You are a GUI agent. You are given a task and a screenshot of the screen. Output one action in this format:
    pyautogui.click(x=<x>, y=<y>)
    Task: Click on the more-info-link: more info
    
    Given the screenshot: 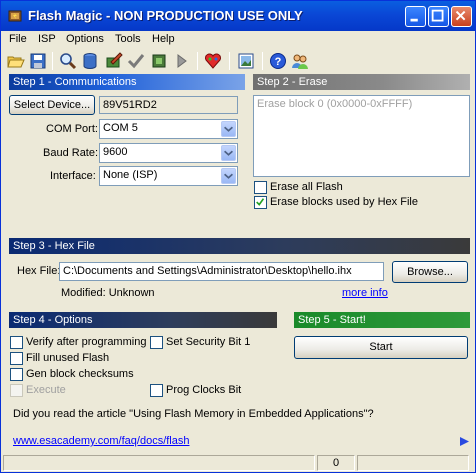 What is the action you would take?
    pyautogui.click(x=365, y=293)
    